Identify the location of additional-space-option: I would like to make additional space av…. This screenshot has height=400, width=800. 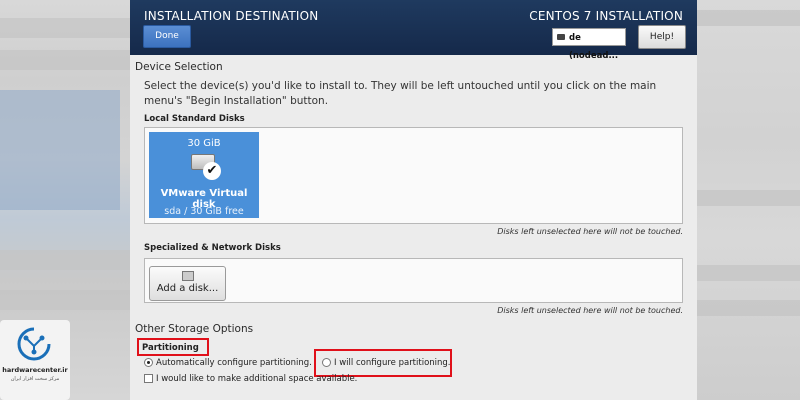
(250, 379).